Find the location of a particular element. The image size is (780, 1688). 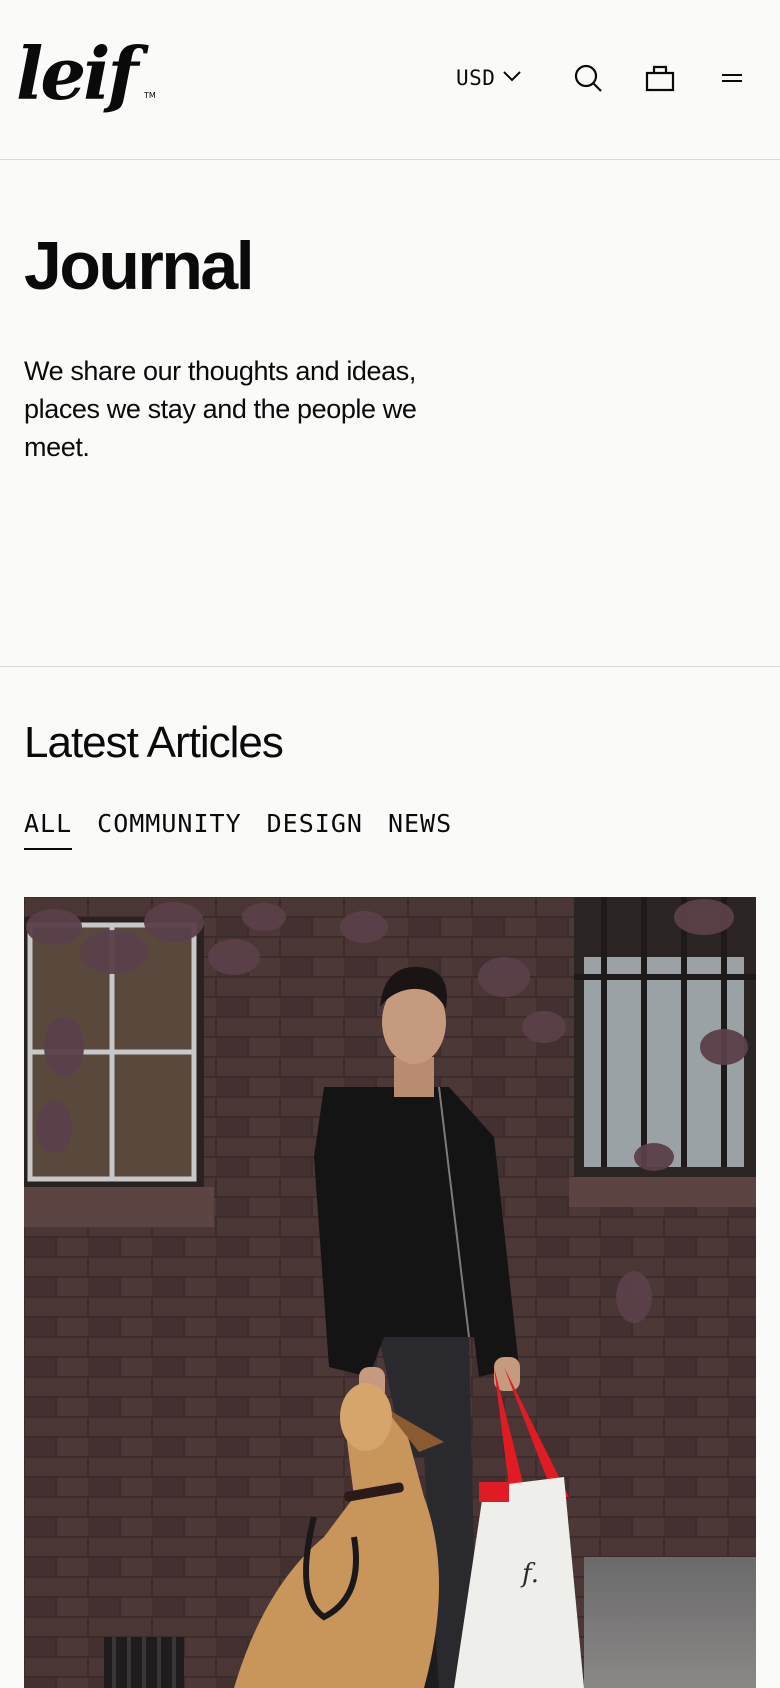

cart-button is located at coordinates (660, 80).